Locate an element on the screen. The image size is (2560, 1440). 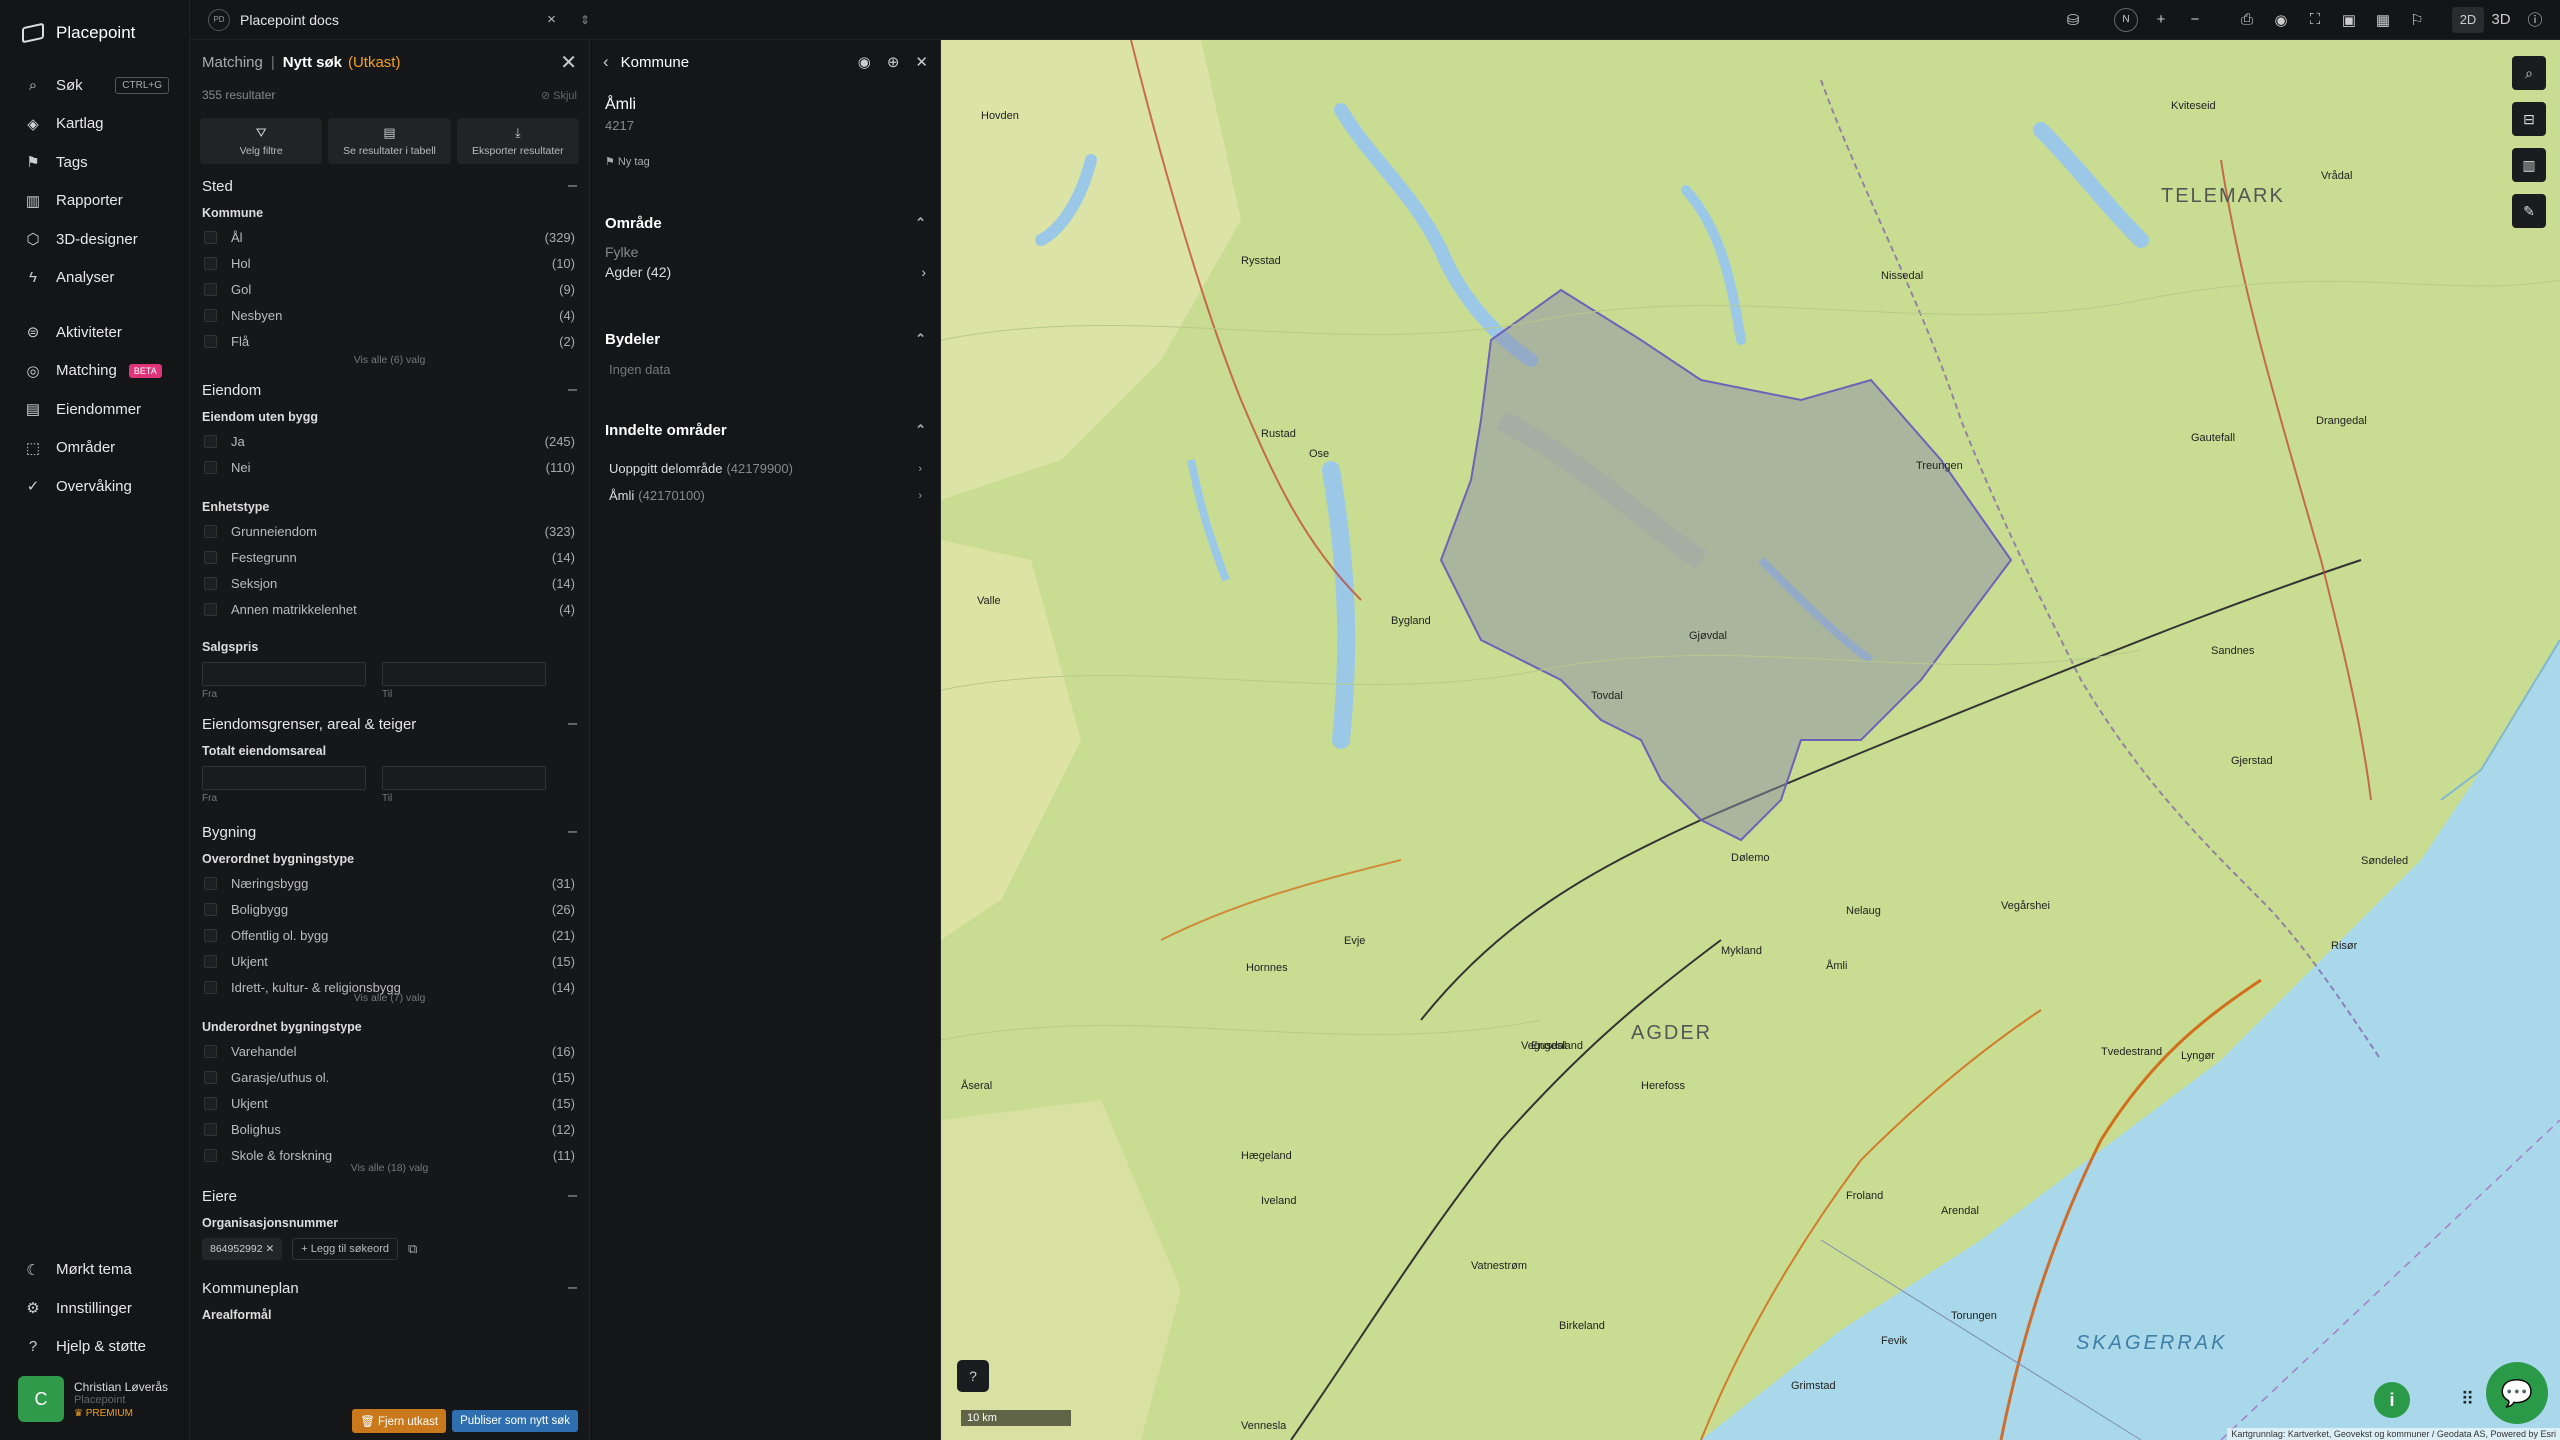
nav-item-kartlag: ◈ Kartlag is located at coordinates (94, 124).